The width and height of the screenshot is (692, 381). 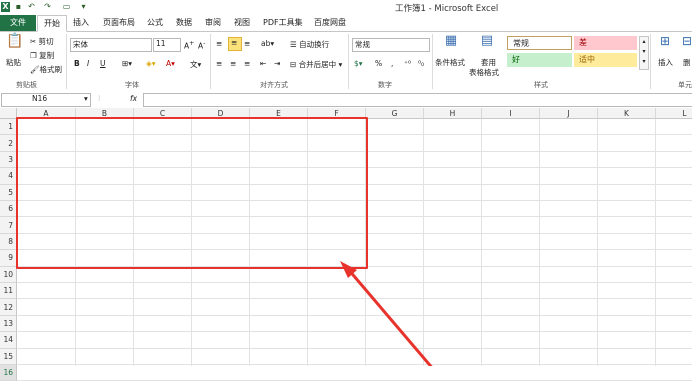 I want to click on annotation-arrow, so click(x=386, y=313).